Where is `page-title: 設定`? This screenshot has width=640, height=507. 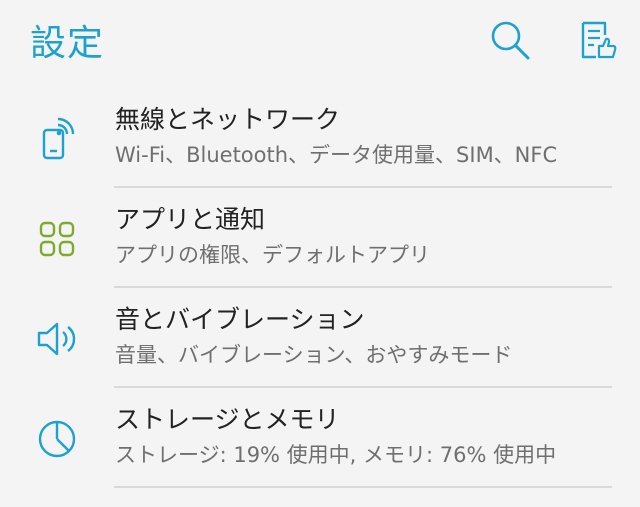 page-title: 設定 is located at coordinates (67, 43).